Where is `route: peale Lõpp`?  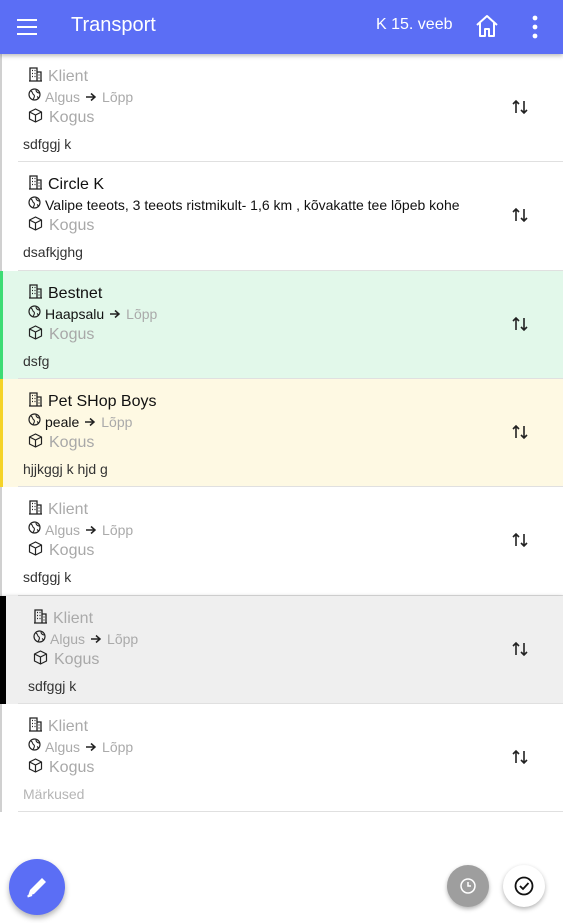 route: peale Lõpp is located at coordinates (88, 422).